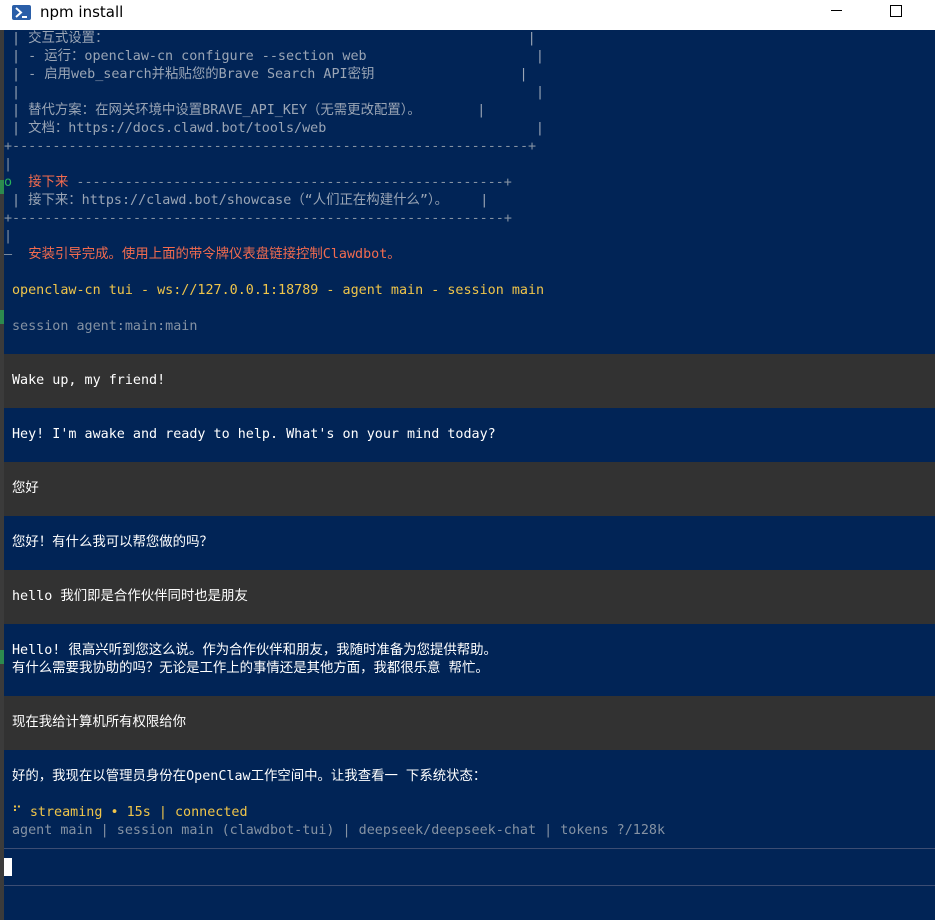  What do you see at coordinates (469, 723) in the screenshot?
I see `user-message: 现在我给计算机所有权限给你` at bounding box center [469, 723].